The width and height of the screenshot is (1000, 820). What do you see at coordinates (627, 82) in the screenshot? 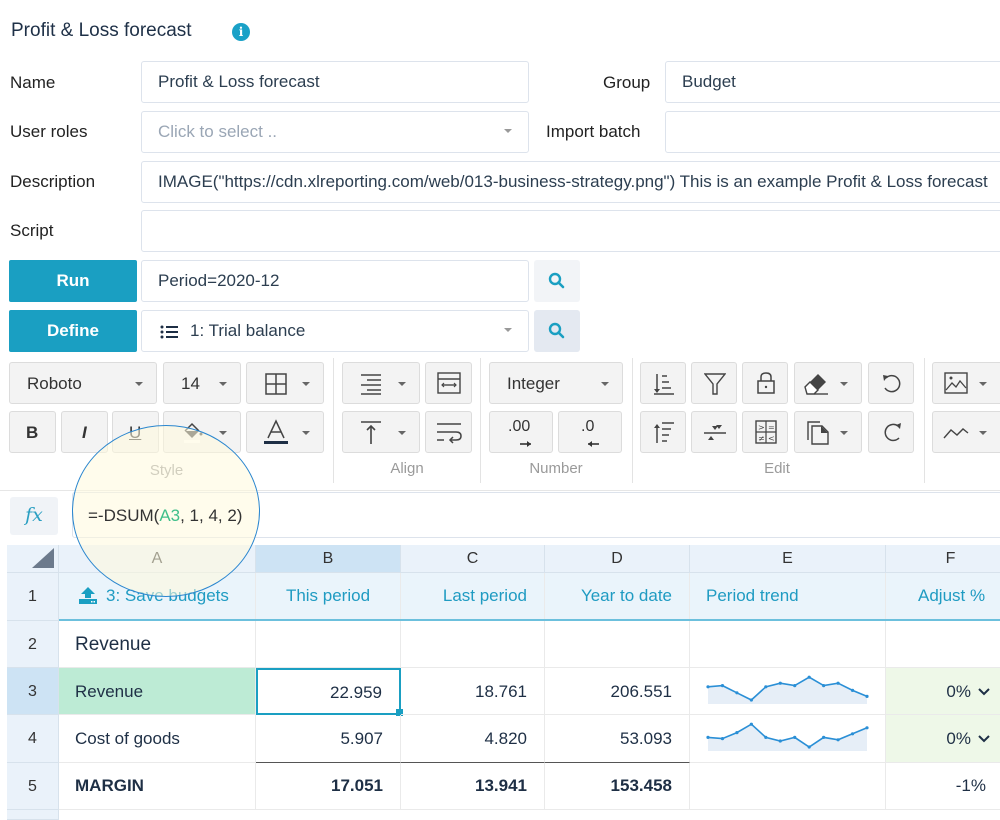
I see `group-label: Group` at bounding box center [627, 82].